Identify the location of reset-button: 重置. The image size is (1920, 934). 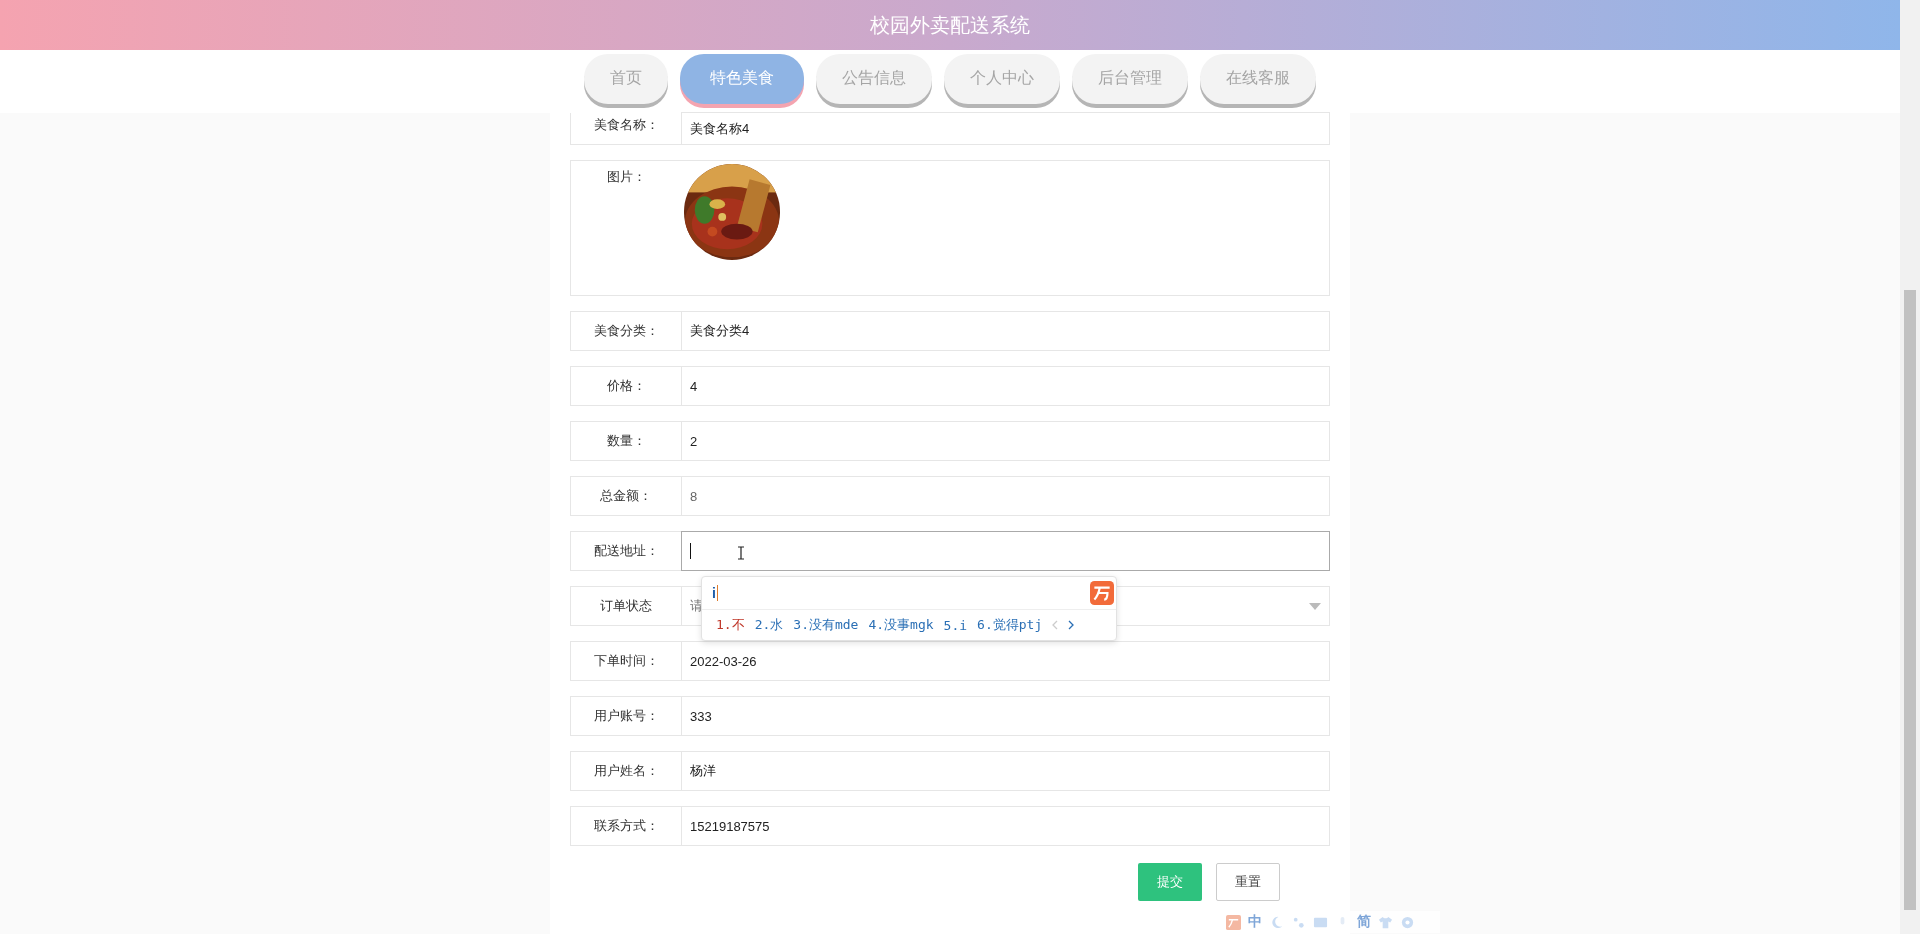
(1248, 882).